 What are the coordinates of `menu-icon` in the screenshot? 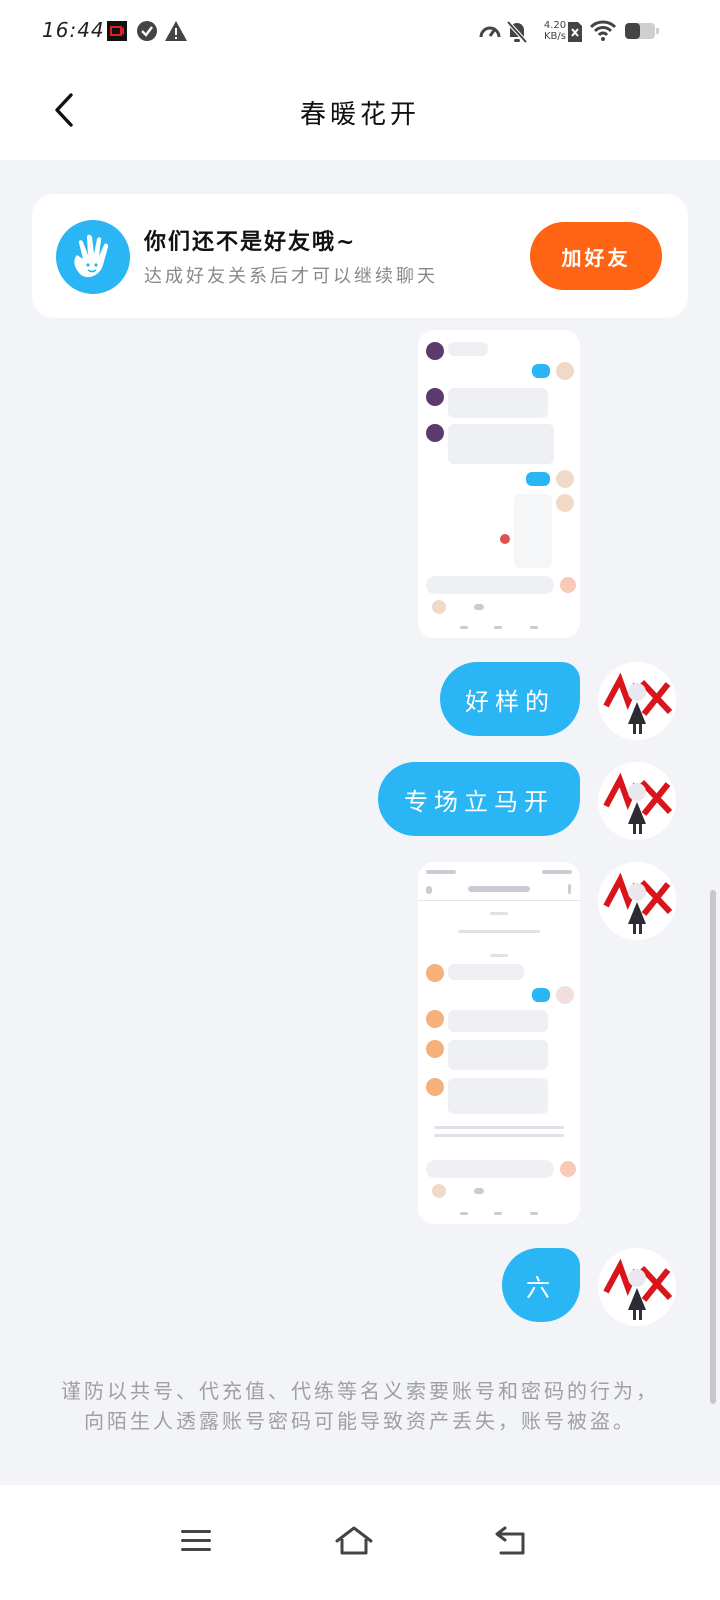 It's located at (196, 1543).